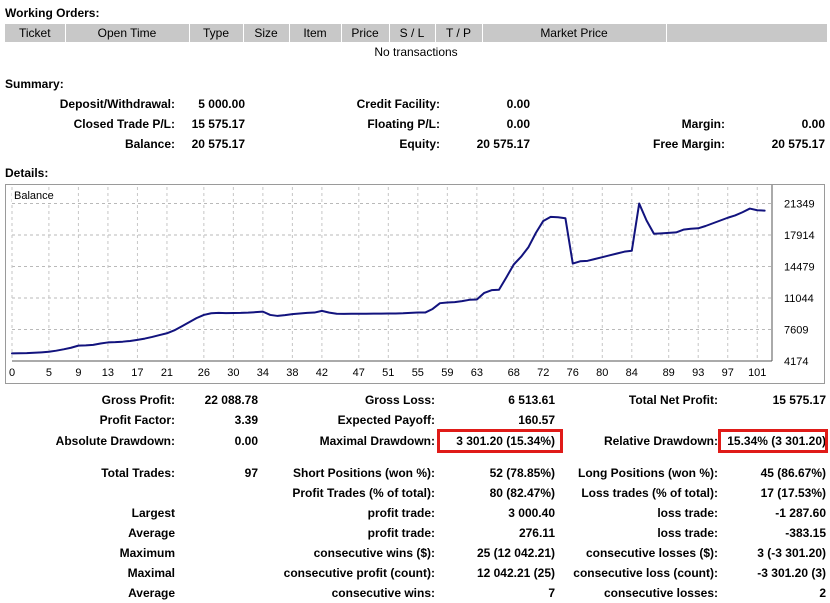 The image size is (830, 603). Describe the element at coordinates (522, 493) in the screenshot. I see `stat-value-profit-trades: 80 (82.47%)` at that location.